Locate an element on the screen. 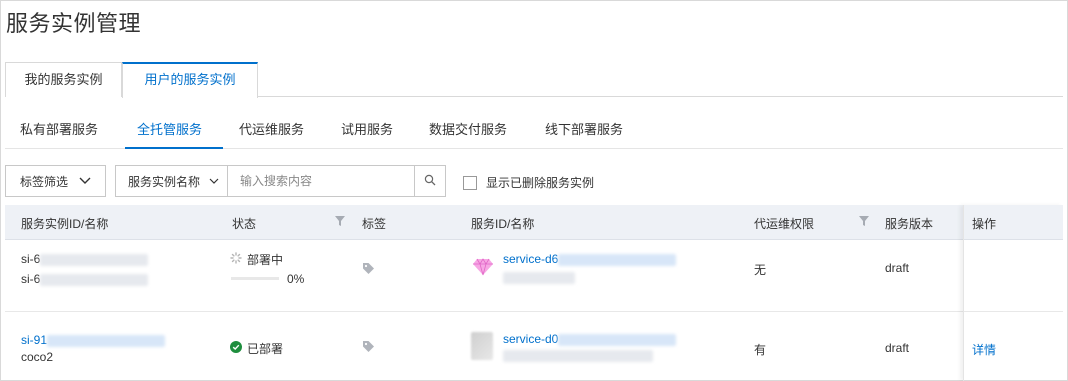  instance-name: coco2 is located at coordinates (37, 357).